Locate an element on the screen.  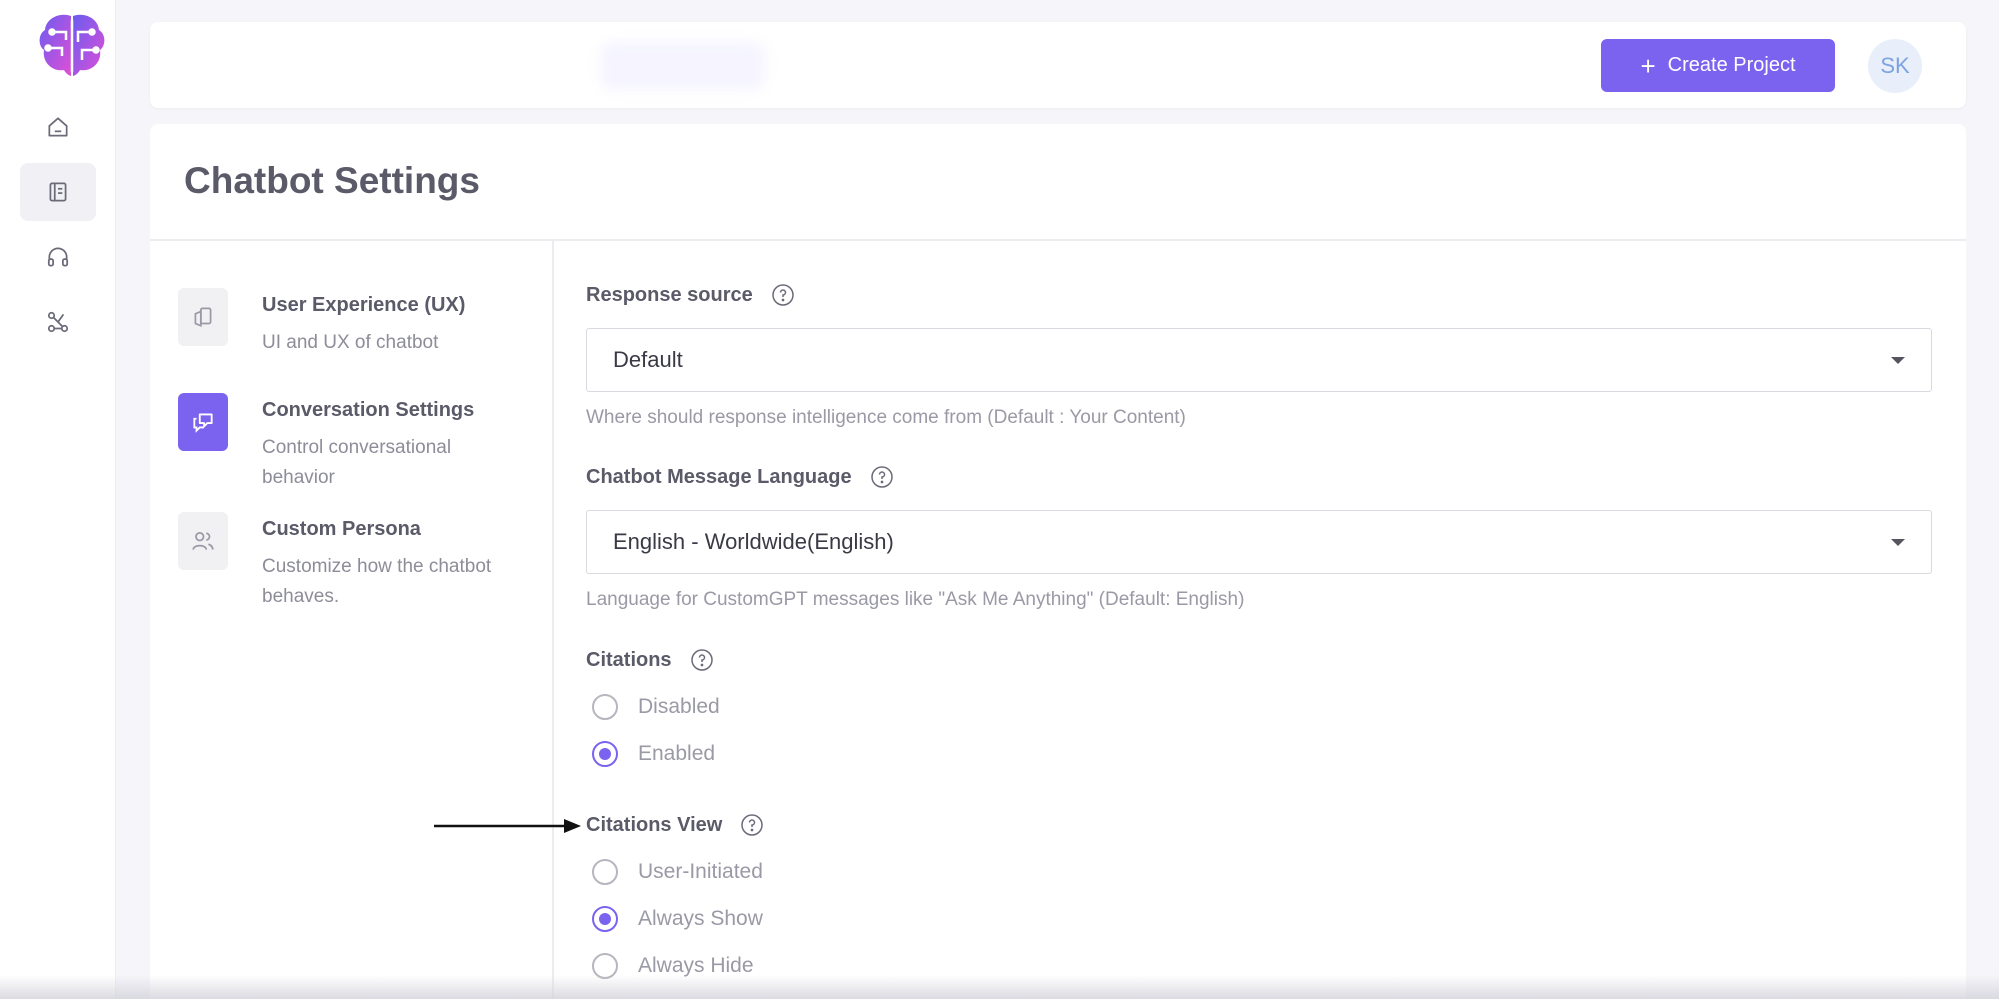
annotation-arrow-icon is located at coordinates (507, 826).